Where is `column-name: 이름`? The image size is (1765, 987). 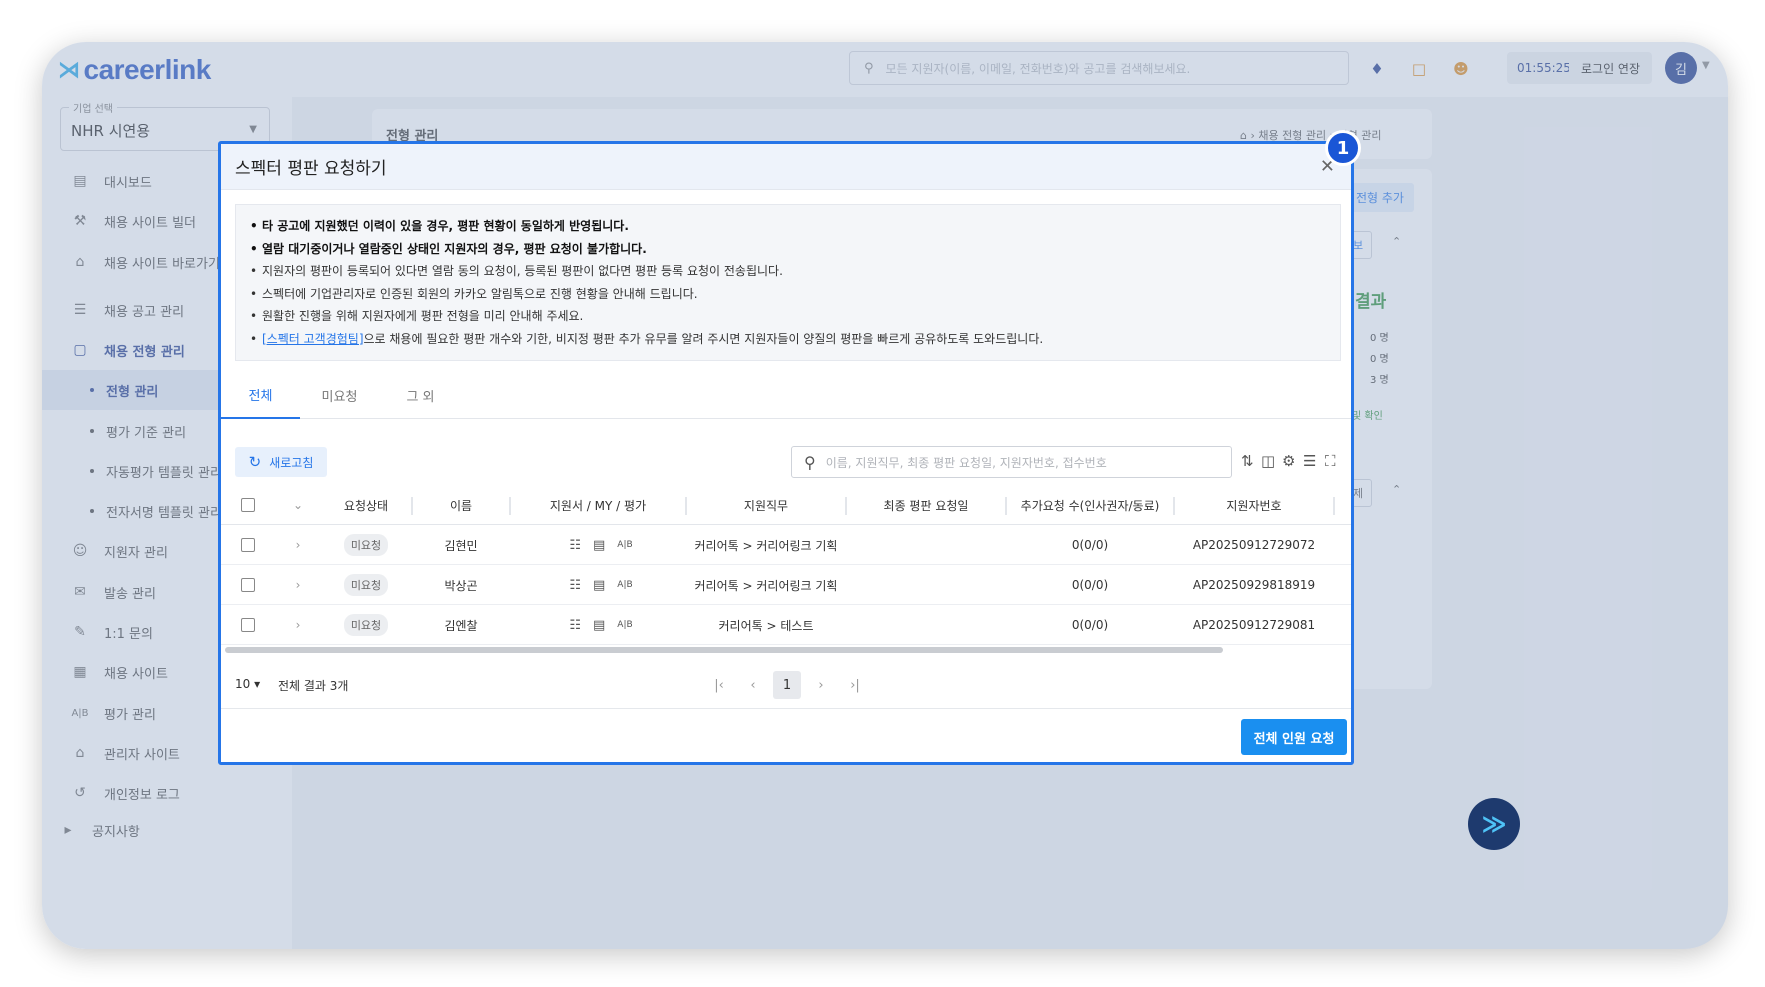
column-name: 이름 is located at coordinates (461, 505).